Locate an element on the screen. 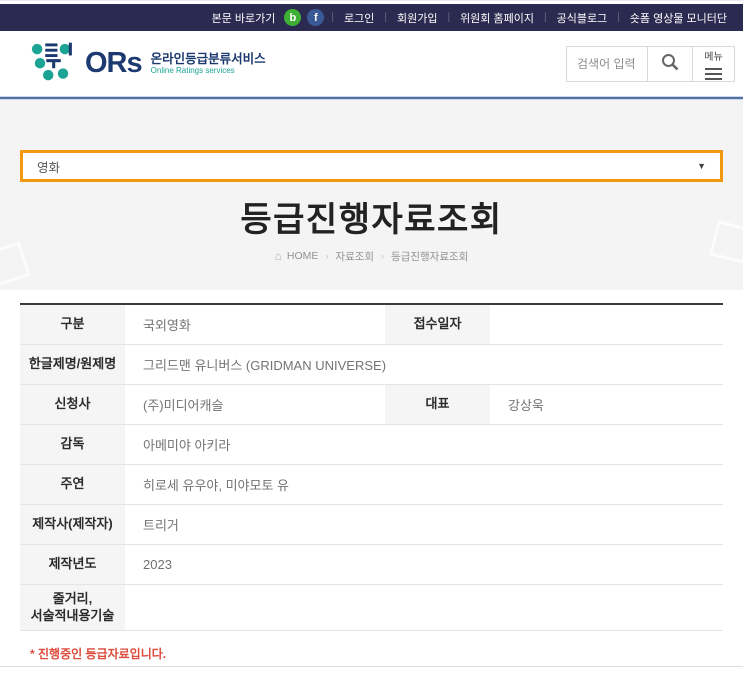  shortform-monitor-link: 숏폼 영상물 모니터단 is located at coordinates (678, 18).